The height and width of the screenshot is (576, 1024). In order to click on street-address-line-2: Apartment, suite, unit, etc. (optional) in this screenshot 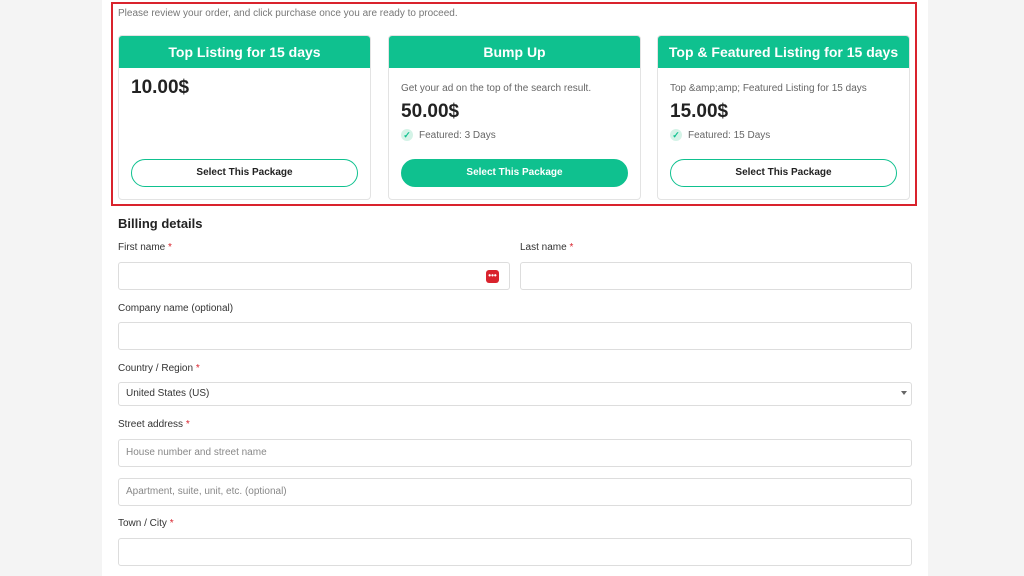, I will do `click(515, 492)`.